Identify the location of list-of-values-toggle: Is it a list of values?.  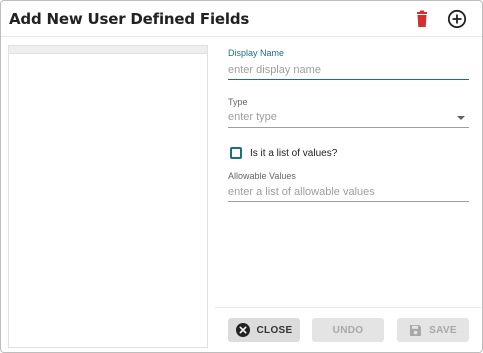
(283, 153).